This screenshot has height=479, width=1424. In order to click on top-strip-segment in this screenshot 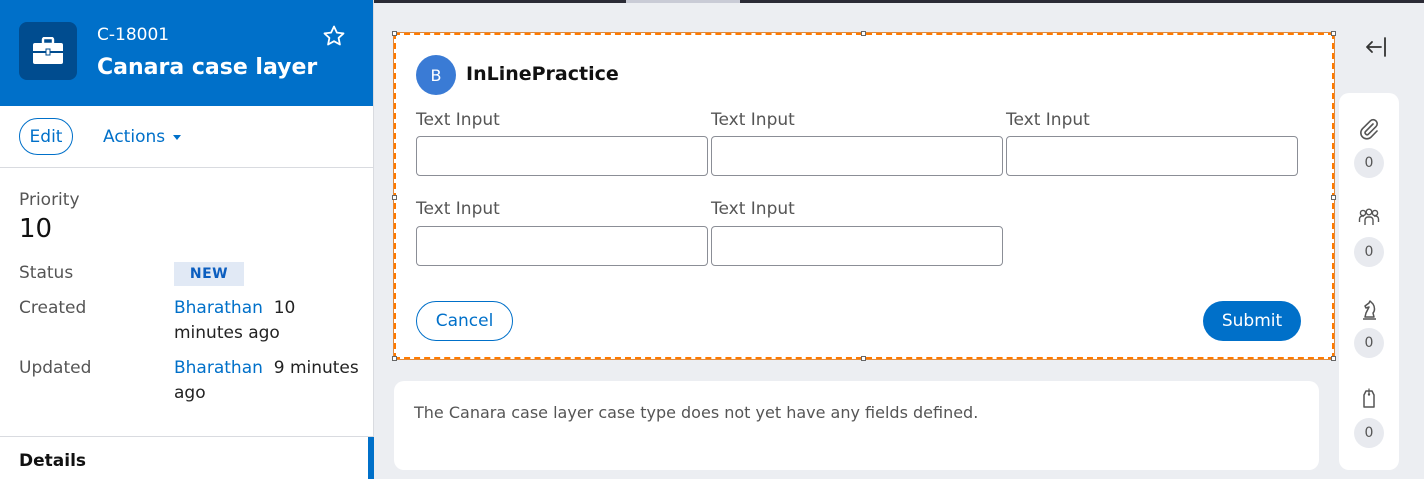, I will do `click(683, 1)`.